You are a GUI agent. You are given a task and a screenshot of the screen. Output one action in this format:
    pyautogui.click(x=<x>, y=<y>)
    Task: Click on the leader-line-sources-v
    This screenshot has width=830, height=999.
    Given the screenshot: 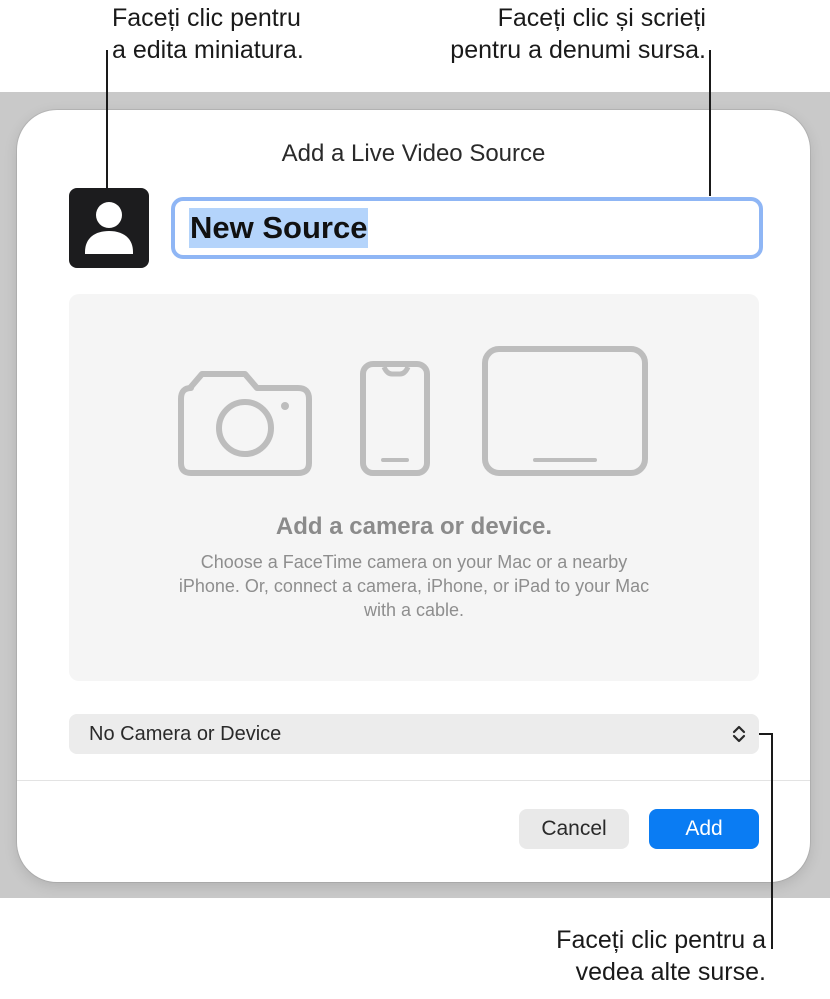 What is the action you would take?
    pyautogui.click(x=772, y=841)
    